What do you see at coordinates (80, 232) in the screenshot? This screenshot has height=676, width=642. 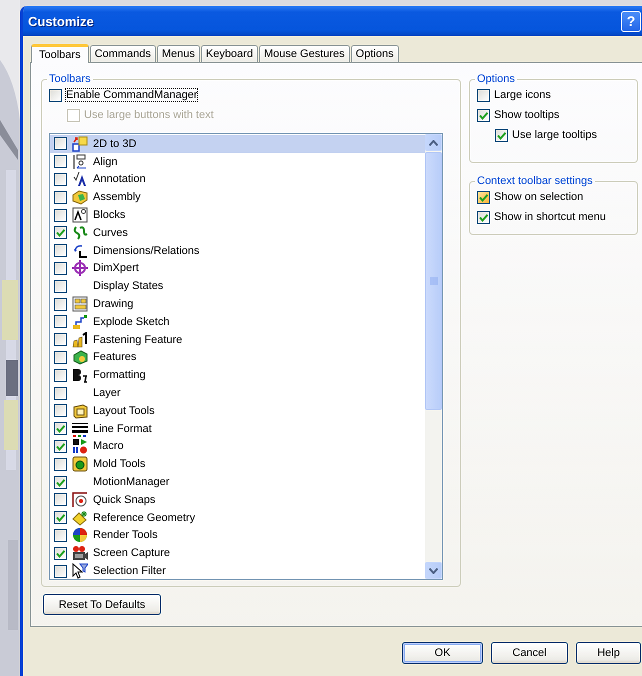 I see `curve-icon` at bounding box center [80, 232].